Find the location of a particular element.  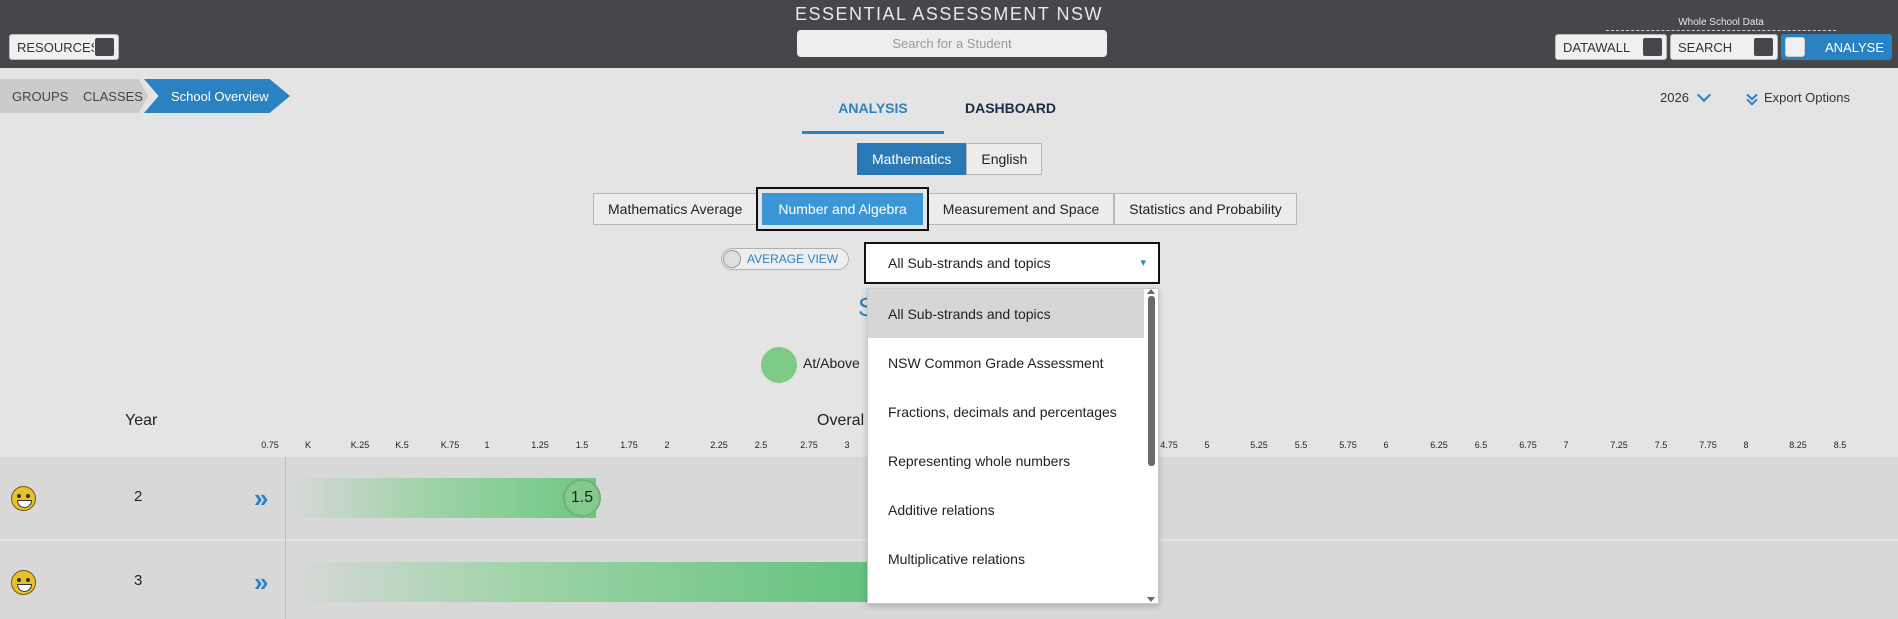

dropdown-option: Partitioned and quantity fractions is located at coordinates (1006, 593).